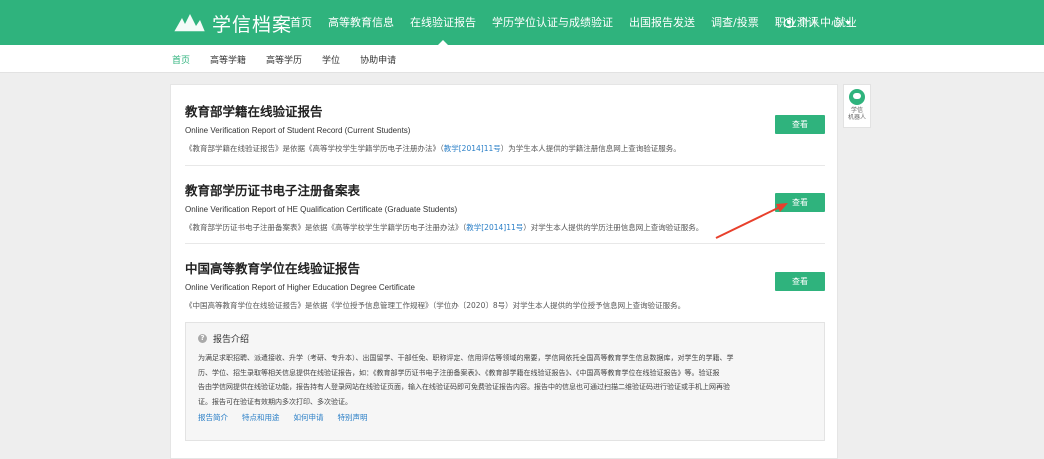 The height and width of the screenshot is (459, 1044). Describe the element at coordinates (228, 59) in the screenshot. I see `subnav-student-record: 高等学籍` at that location.